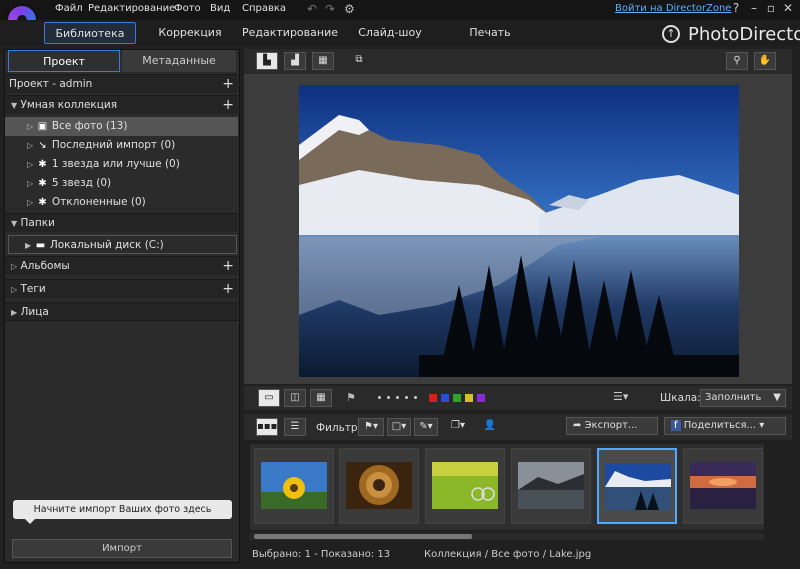 The image size is (800, 569). I want to click on tab-print: Печать, so click(490, 33).